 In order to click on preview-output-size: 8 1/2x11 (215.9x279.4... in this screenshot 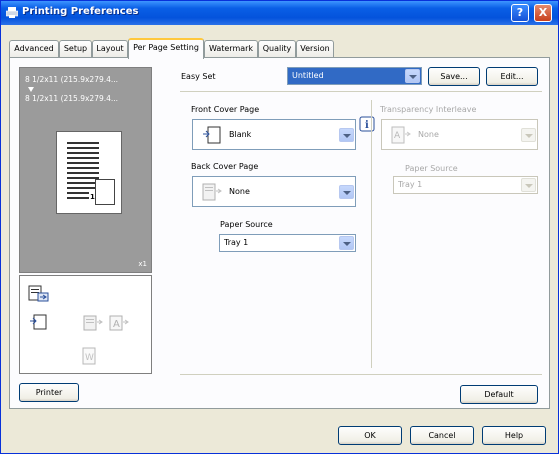, I will do `click(72, 98)`.